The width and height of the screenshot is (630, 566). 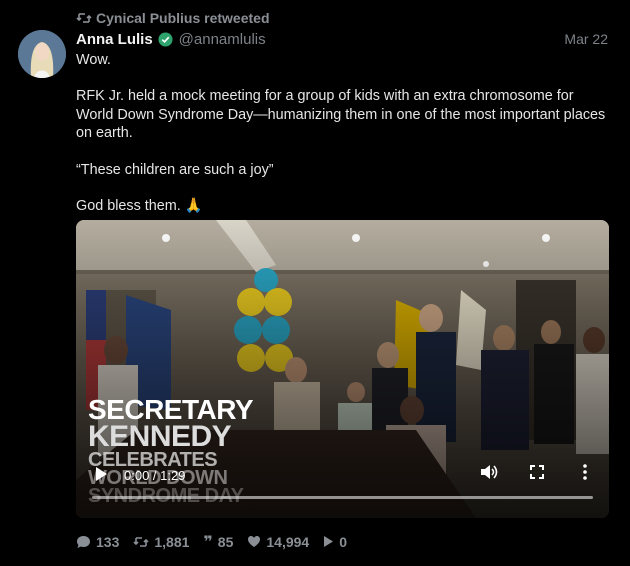 What do you see at coordinates (165, 39) in the screenshot?
I see `verified-icon` at bounding box center [165, 39].